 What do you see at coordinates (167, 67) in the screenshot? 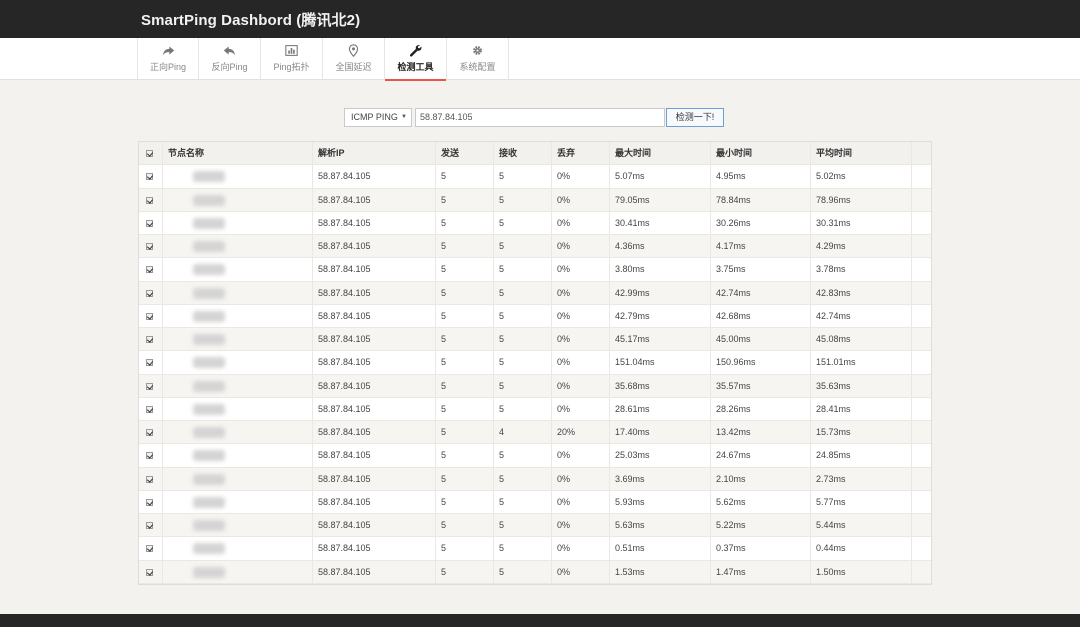
I see `nav-item-label: 正向Ping` at bounding box center [167, 67].